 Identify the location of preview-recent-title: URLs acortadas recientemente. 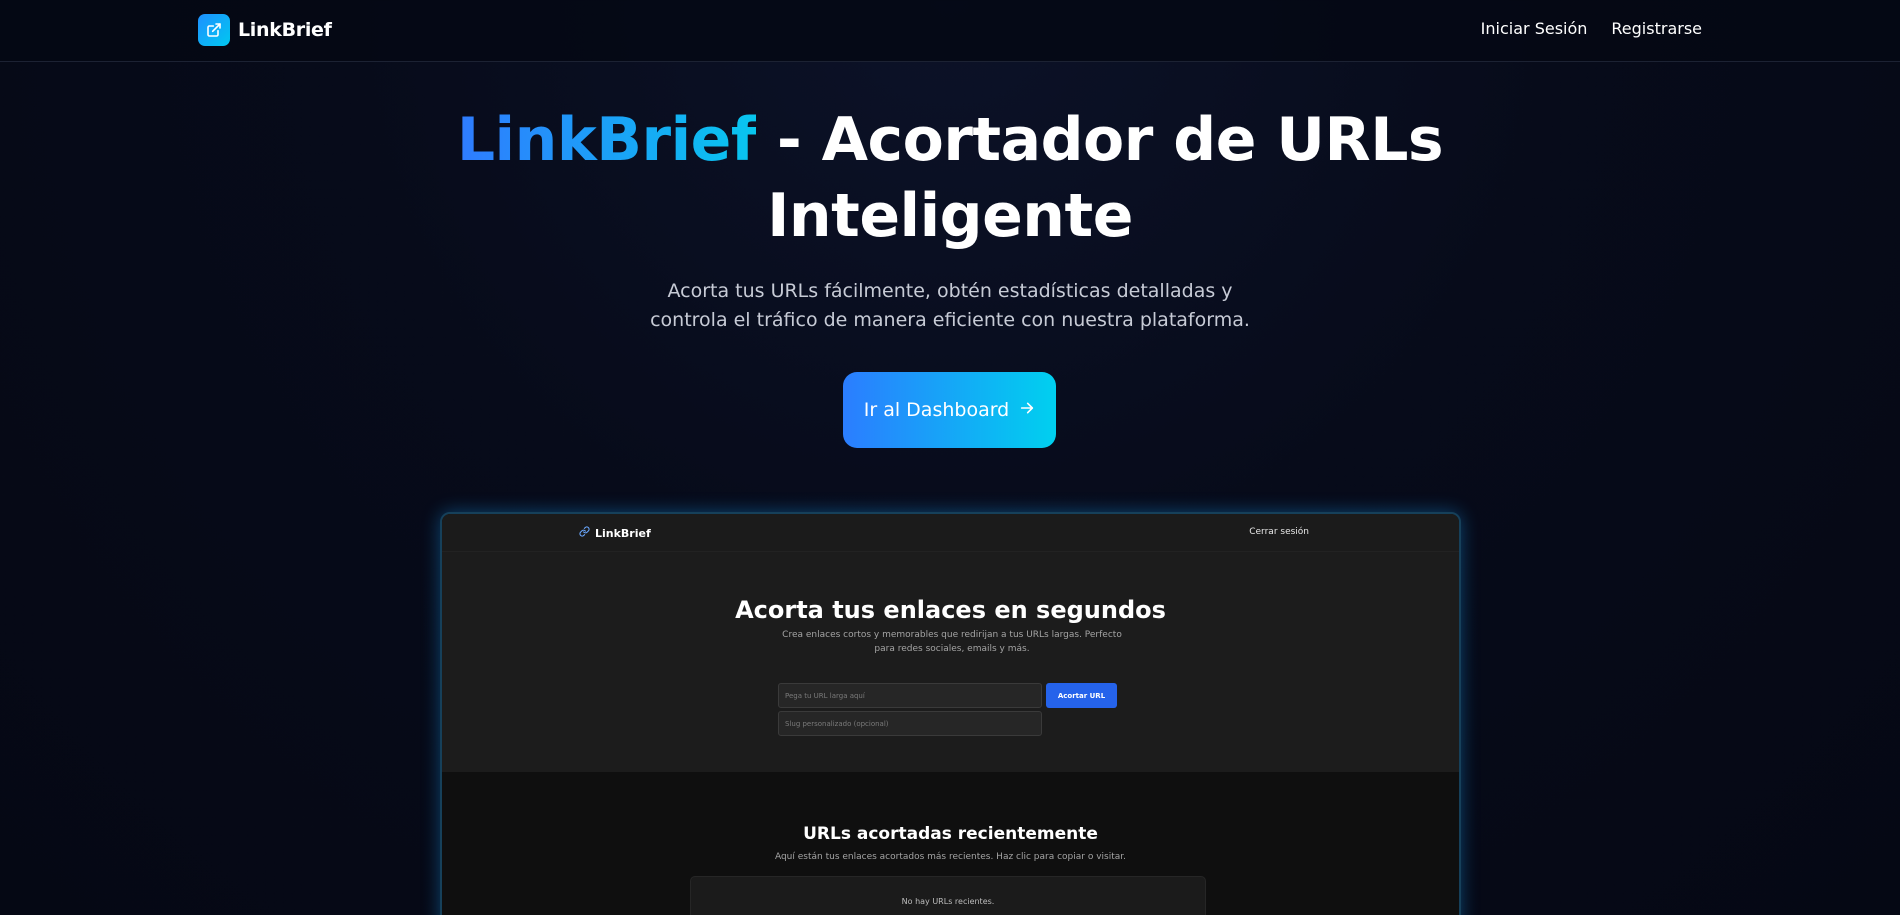
(950, 834).